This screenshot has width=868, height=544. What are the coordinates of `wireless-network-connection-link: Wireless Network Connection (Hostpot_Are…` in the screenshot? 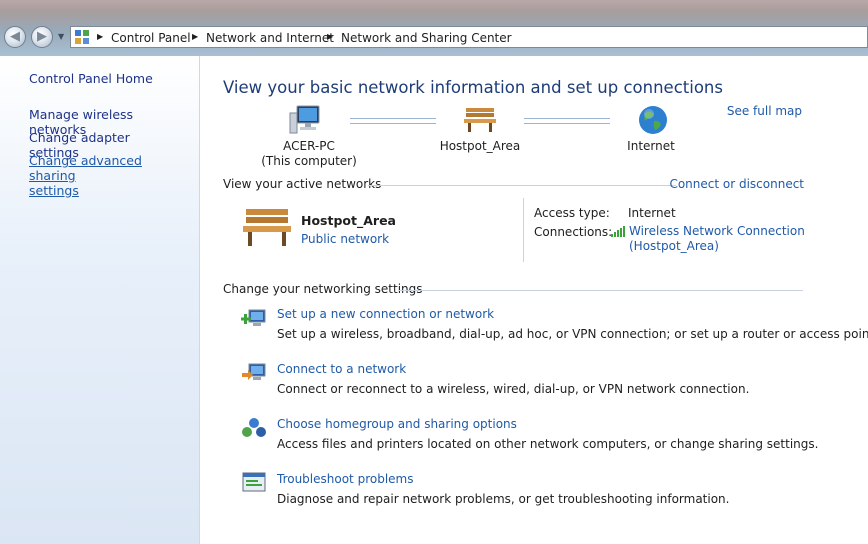 It's located at (717, 239).